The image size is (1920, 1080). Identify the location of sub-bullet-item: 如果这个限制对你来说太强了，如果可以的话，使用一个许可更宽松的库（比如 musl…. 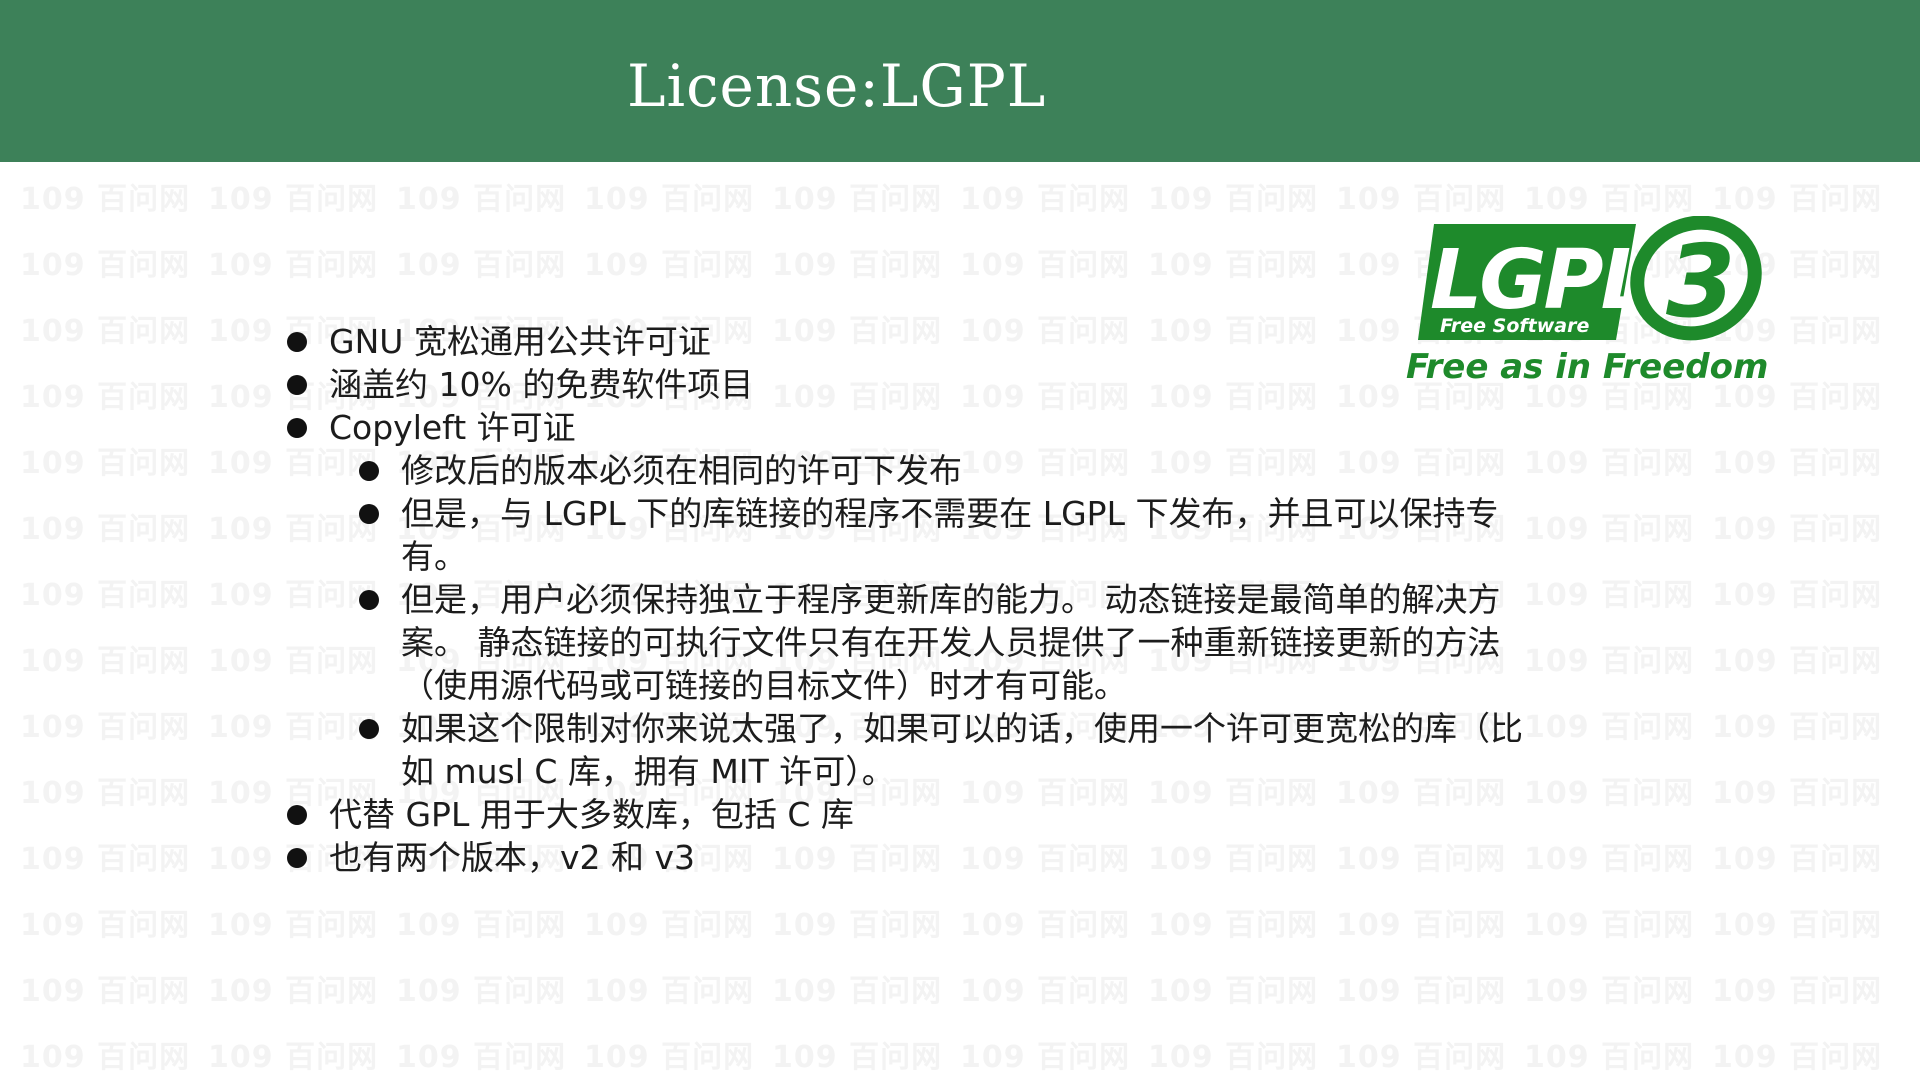
(953, 750).